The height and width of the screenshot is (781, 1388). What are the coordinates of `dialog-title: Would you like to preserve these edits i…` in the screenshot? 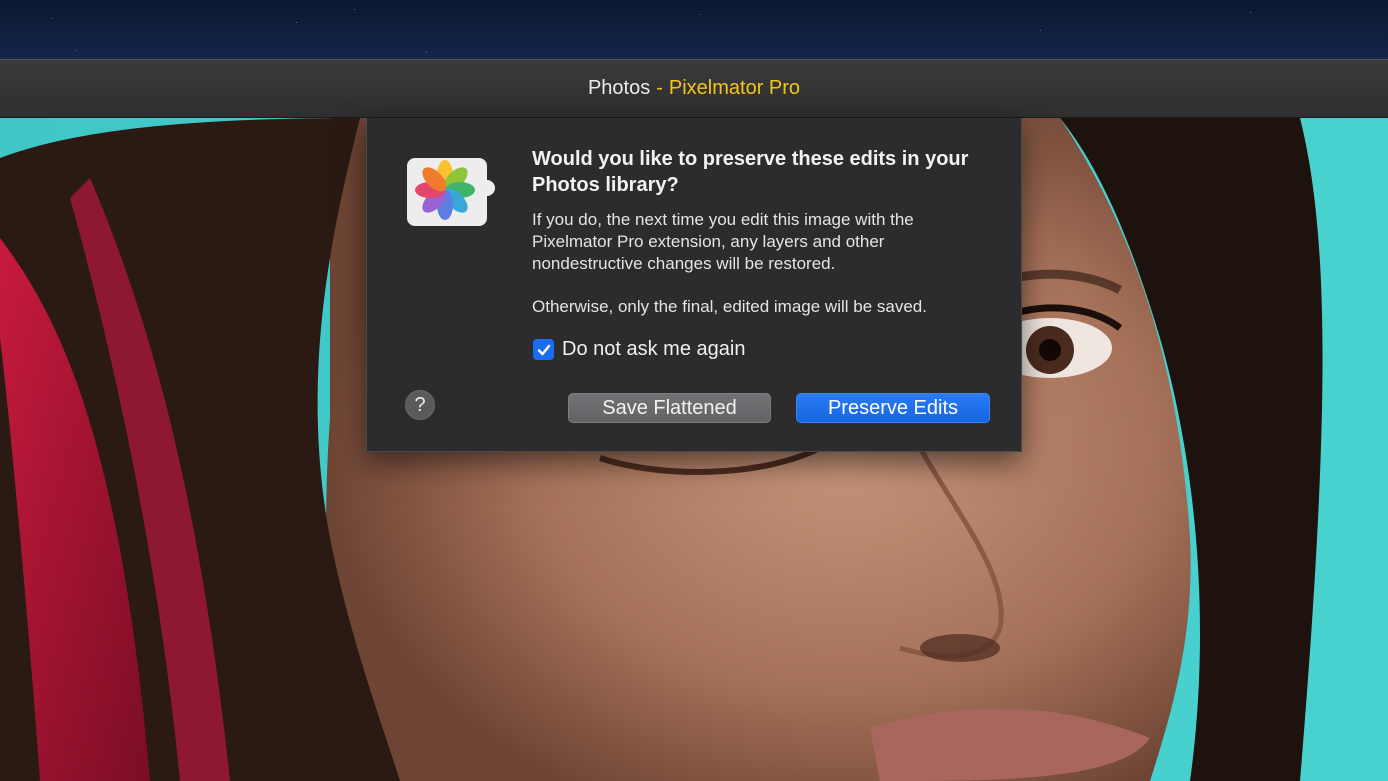 It's located at (750, 172).